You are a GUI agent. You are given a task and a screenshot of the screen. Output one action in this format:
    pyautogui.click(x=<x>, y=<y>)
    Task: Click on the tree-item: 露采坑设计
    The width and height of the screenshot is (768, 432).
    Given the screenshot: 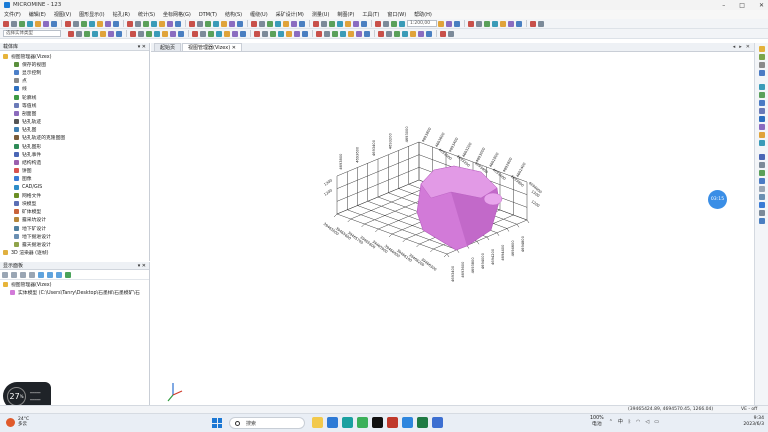 What is the action you would take?
    pyautogui.click(x=74, y=220)
    